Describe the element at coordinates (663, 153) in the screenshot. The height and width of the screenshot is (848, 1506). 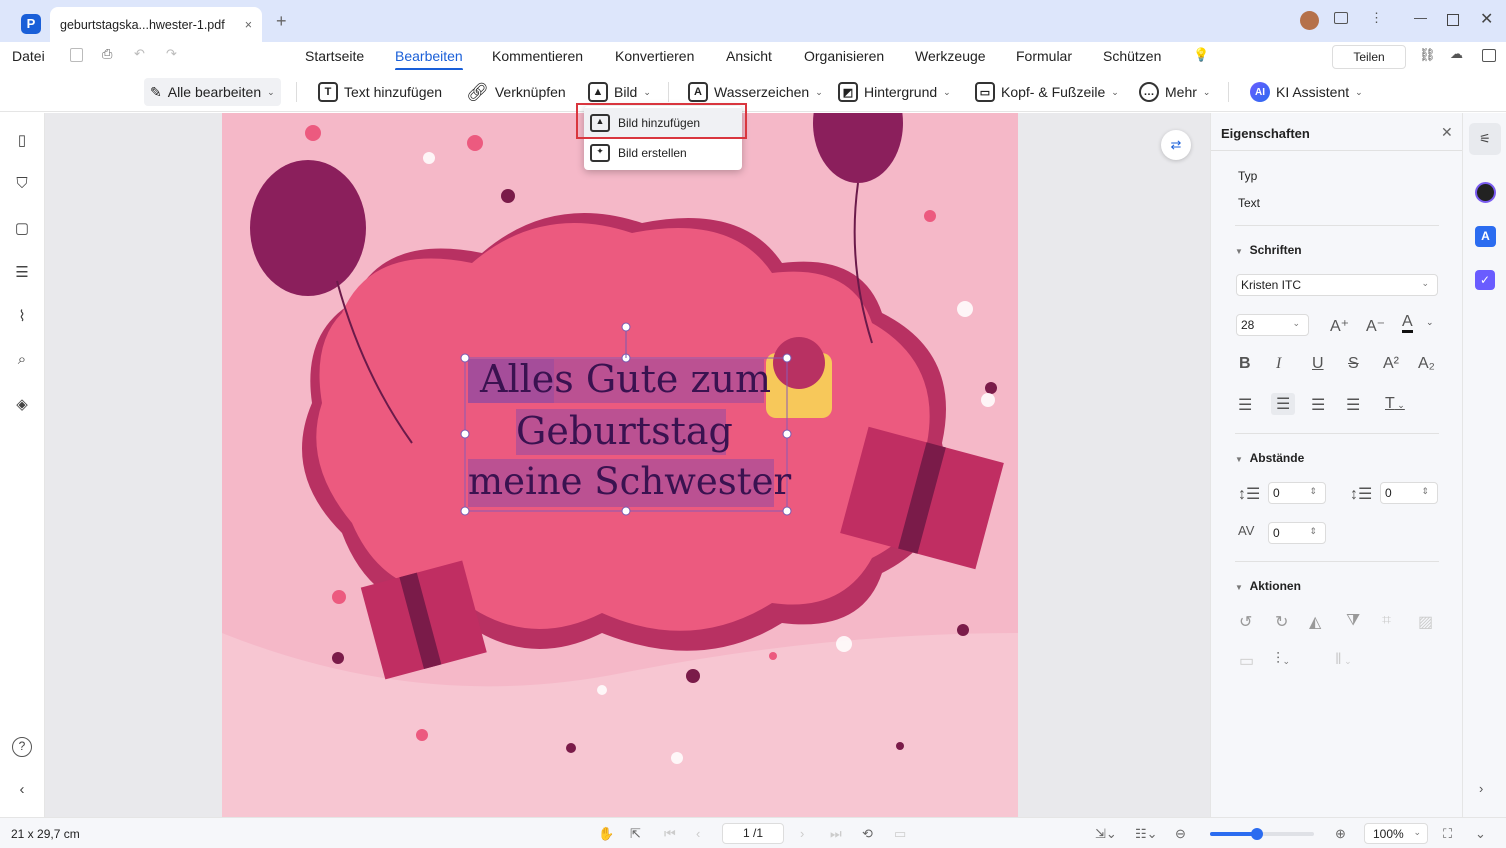
I see `menu-item-create-image: ✦ Bild erstellen` at that location.